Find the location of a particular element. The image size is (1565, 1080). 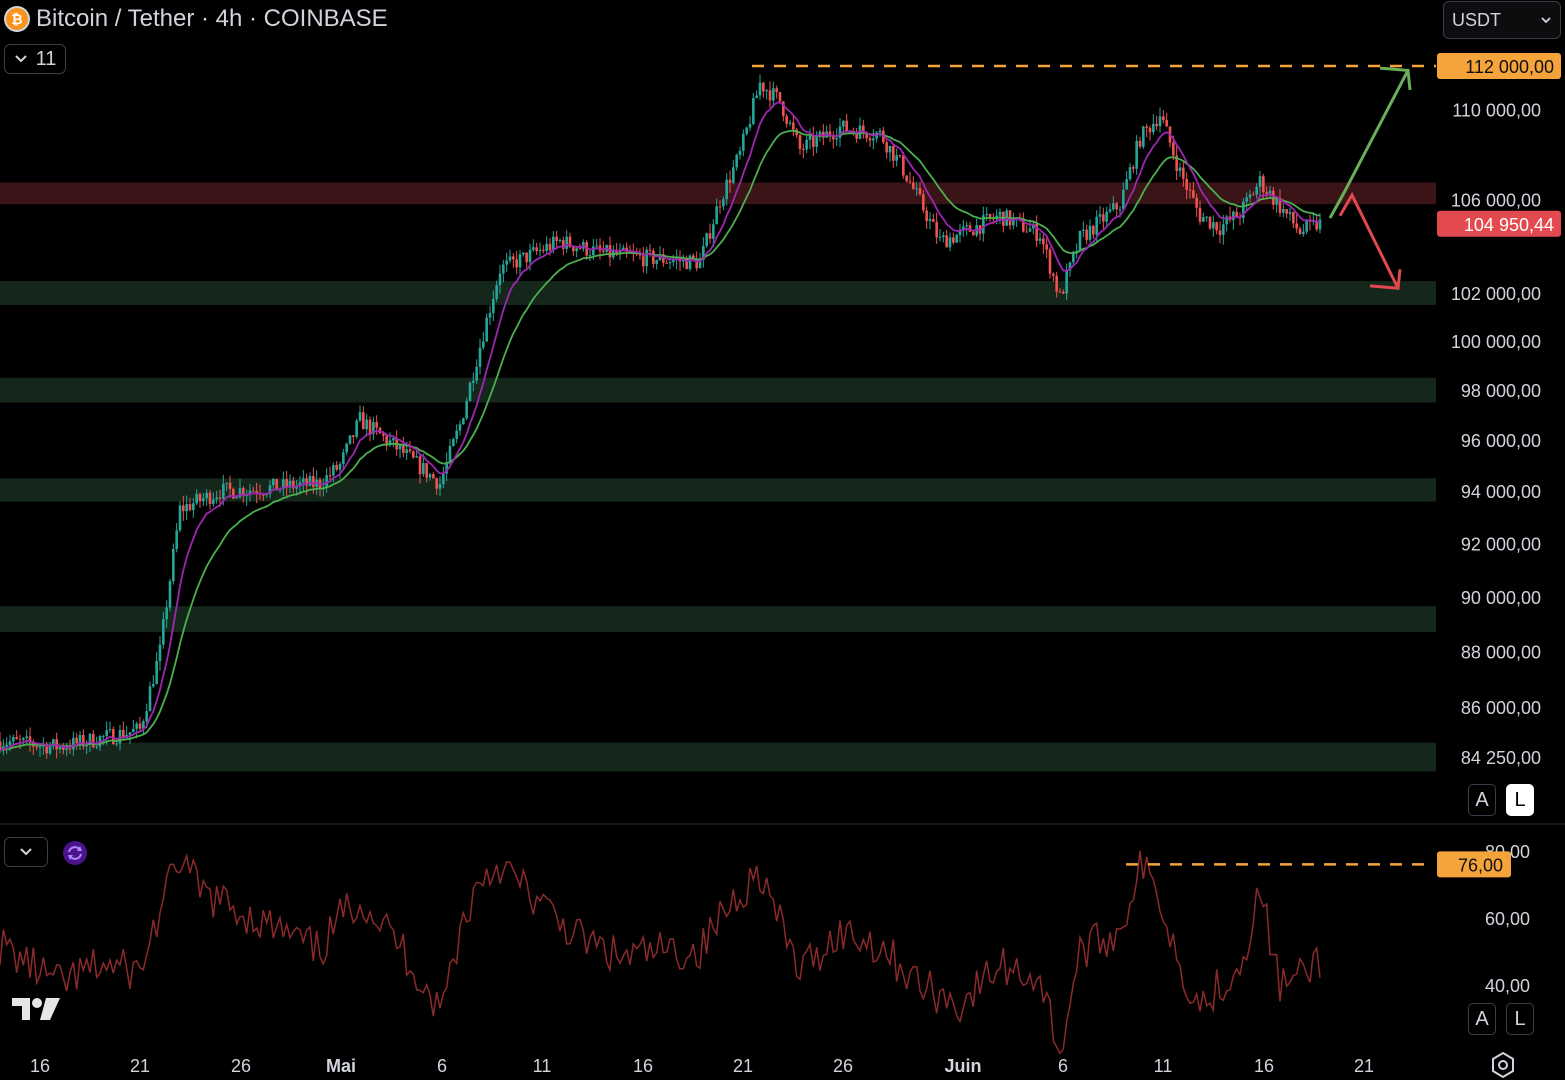

time-axis-tick-label: 21 is located at coordinates (743, 1066).